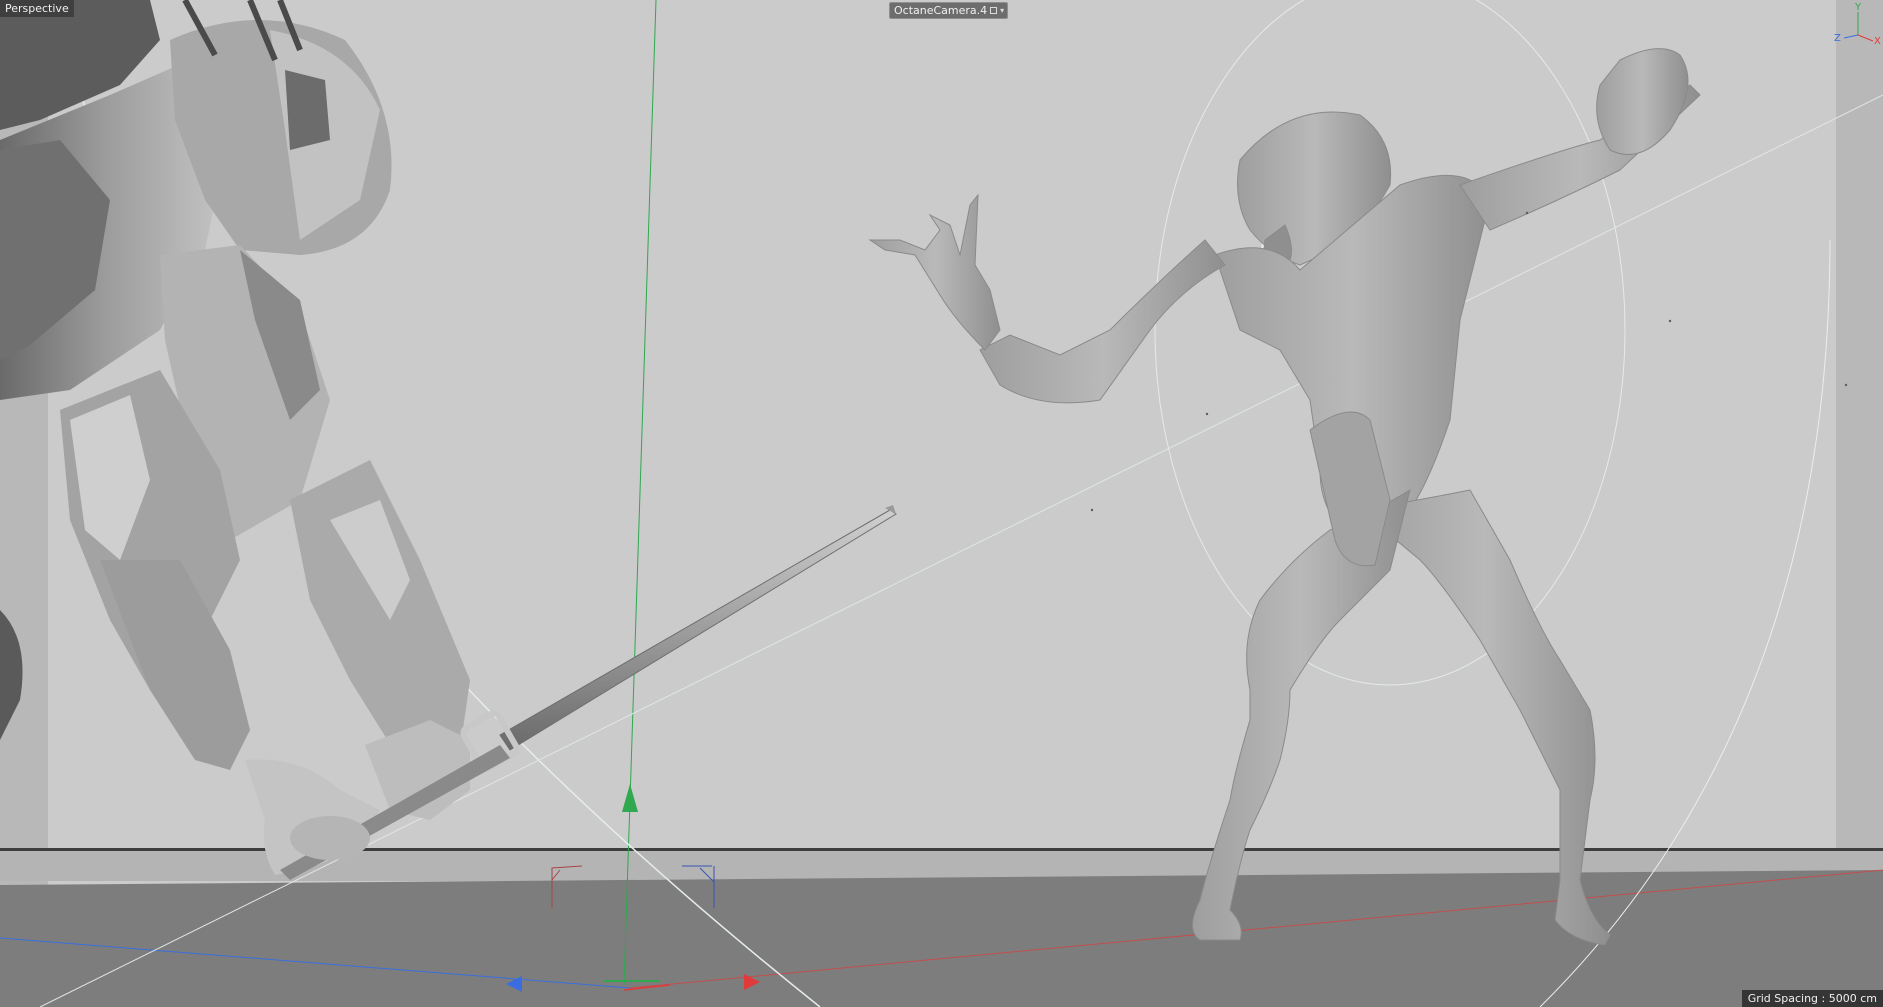 This screenshot has width=1883, height=1007. I want to click on camera-name: OctaneCamera.4, so click(941, 10).